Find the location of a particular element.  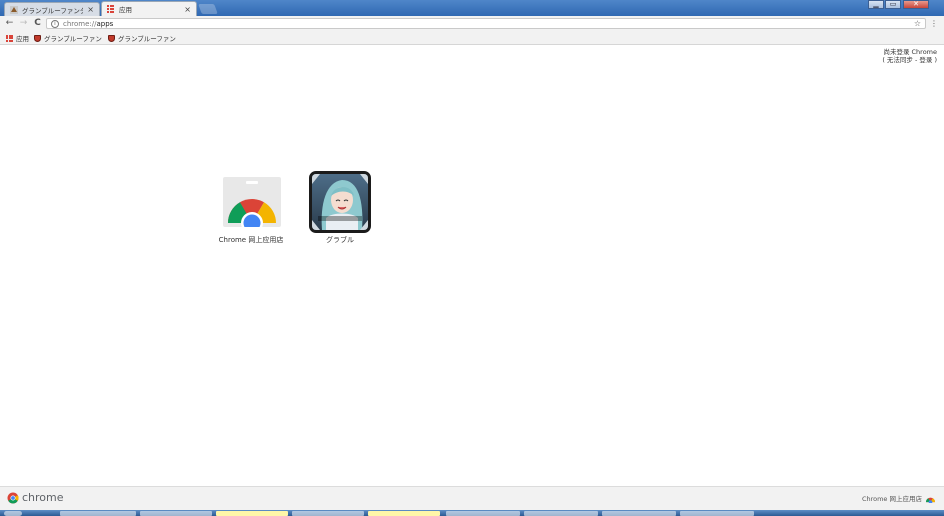

toolbar: ← → C i chrome://apps ☆ ⋮ is located at coordinates (472, 23).